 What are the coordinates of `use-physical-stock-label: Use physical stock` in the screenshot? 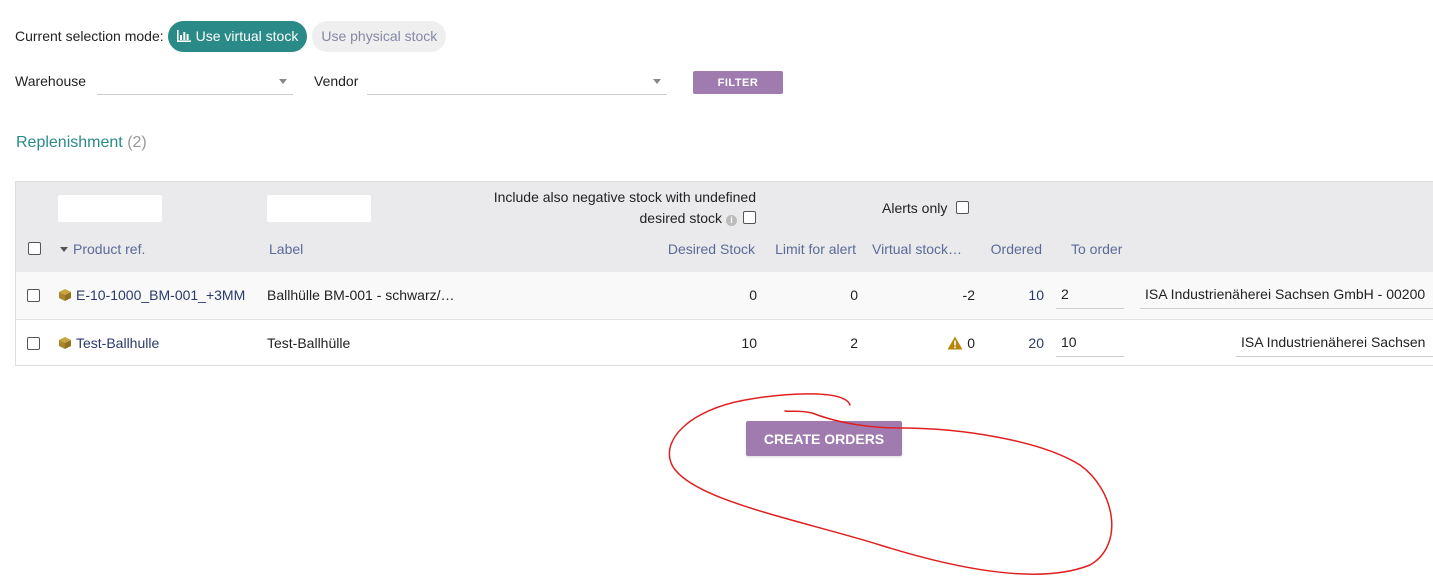 It's located at (379, 36).